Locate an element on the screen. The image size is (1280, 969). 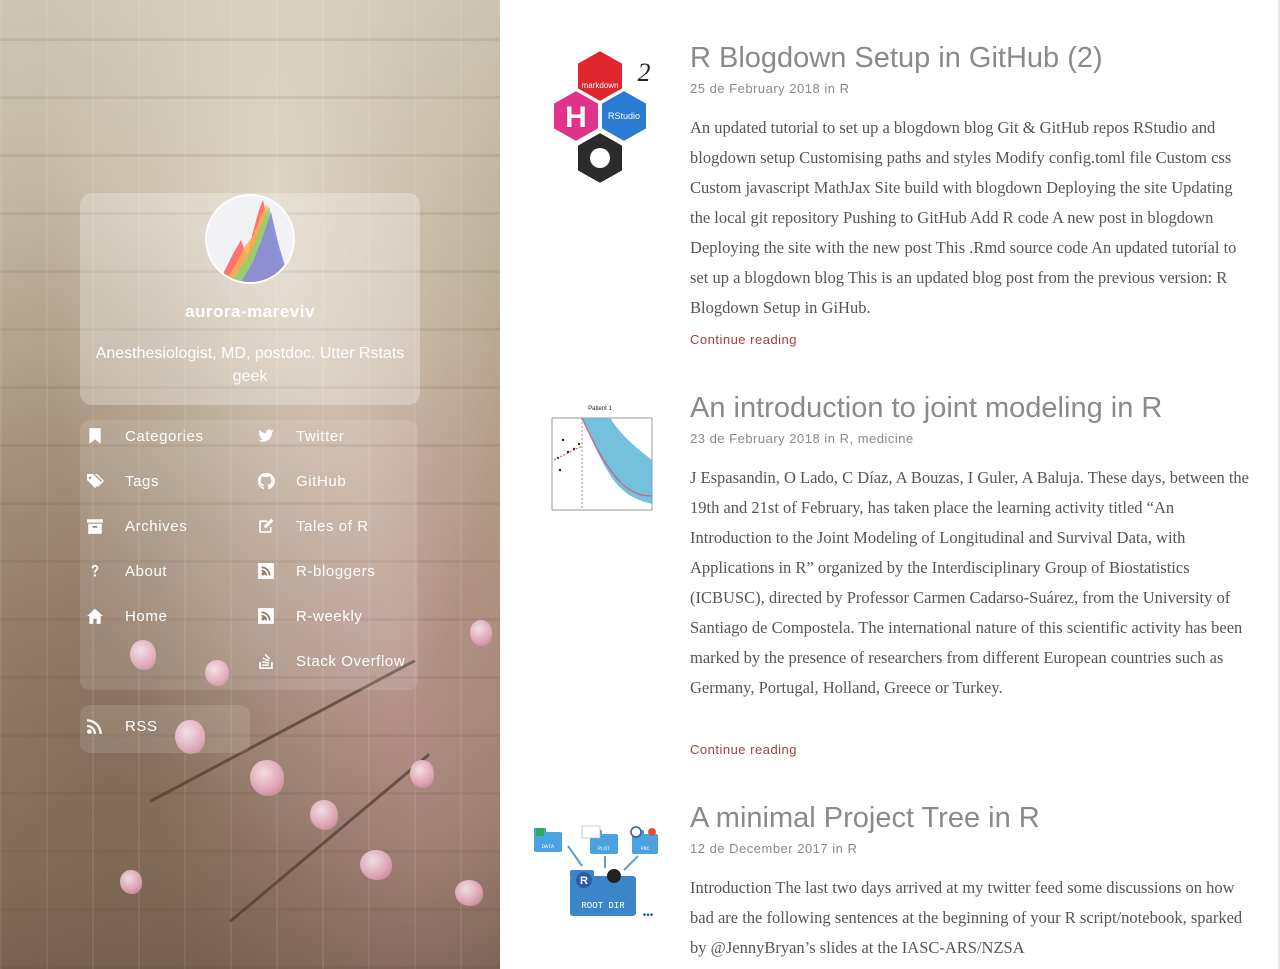
avatar-density-plot-image is located at coordinates (256, 241).